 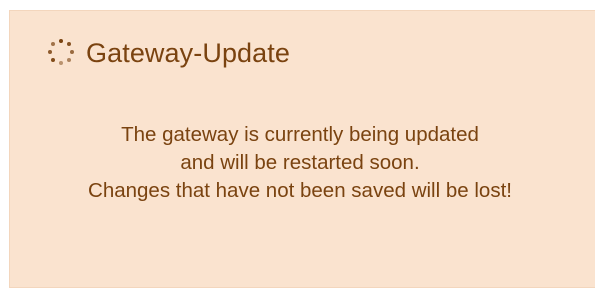 What do you see at coordinates (188, 52) in the screenshot?
I see `dialog-title: Gateway-Update` at bounding box center [188, 52].